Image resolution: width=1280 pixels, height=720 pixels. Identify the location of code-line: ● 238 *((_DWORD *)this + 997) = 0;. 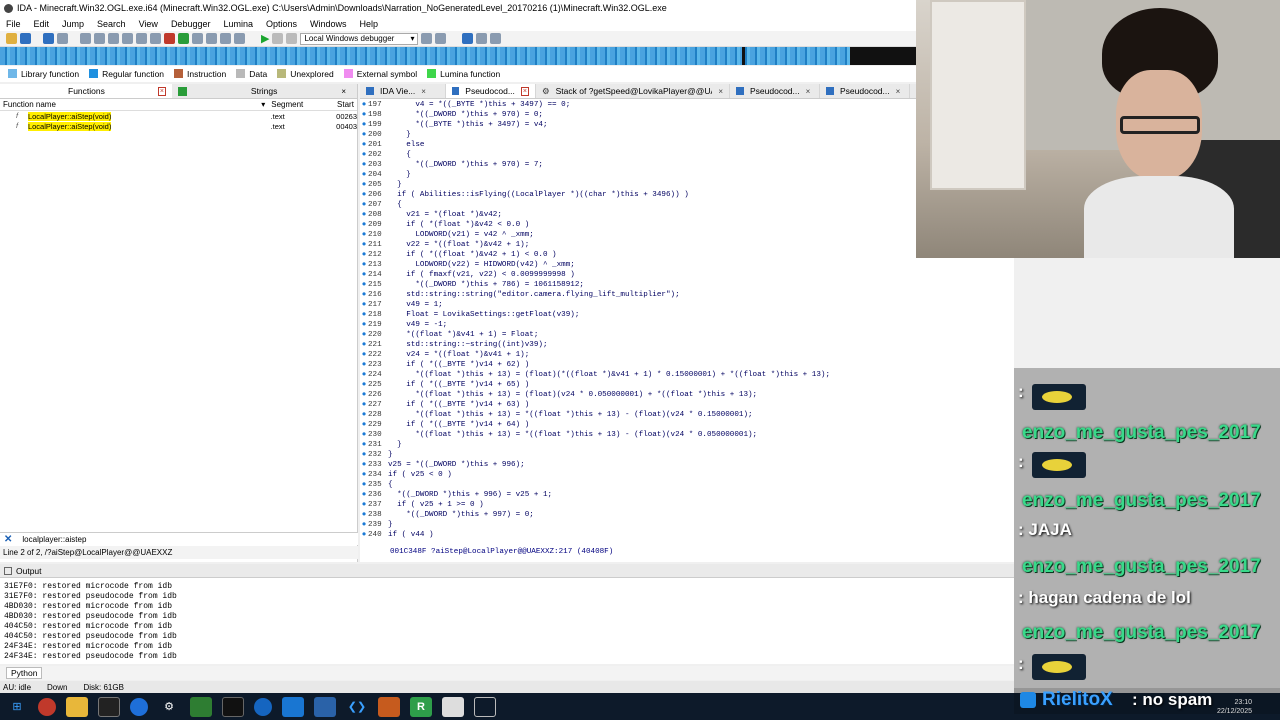
(687, 515).